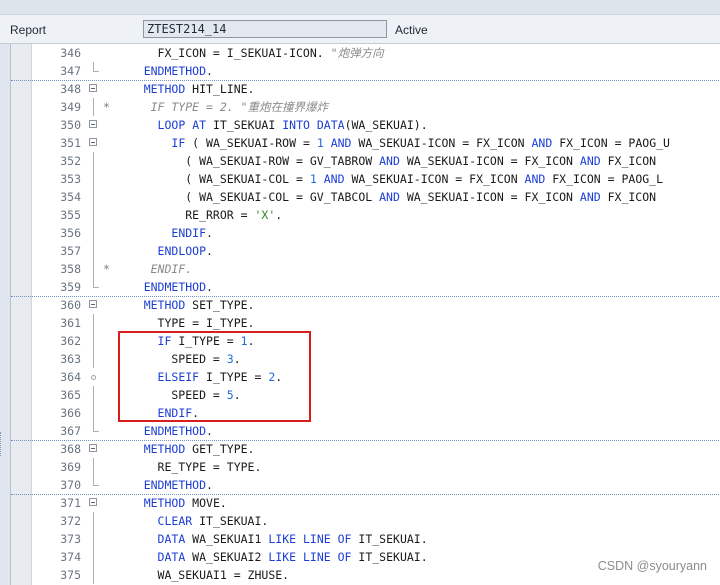 This screenshot has width=720, height=585. Describe the element at coordinates (189, 467) in the screenshot. I see `code-text: RE_TYPE = TYPE.` at that location.